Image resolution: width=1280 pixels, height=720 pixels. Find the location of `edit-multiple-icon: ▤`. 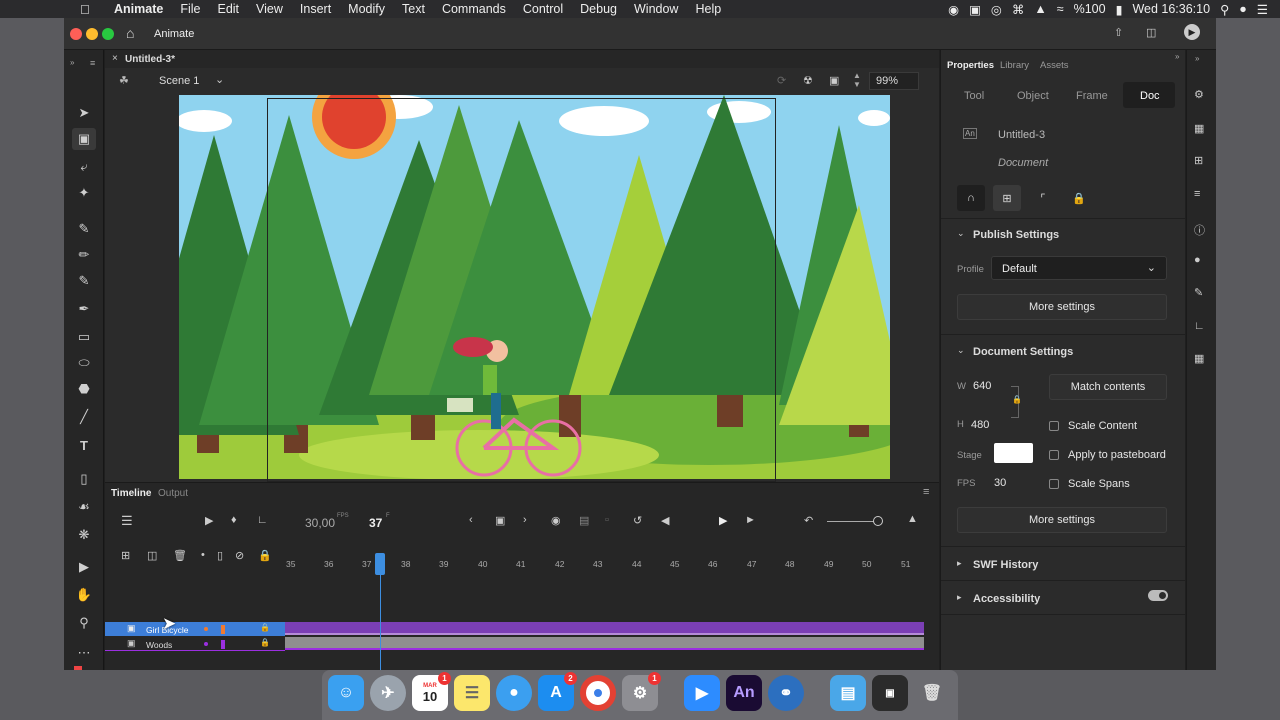

edit-multiple-icon: ▤ is located at coordinates (584, 520).